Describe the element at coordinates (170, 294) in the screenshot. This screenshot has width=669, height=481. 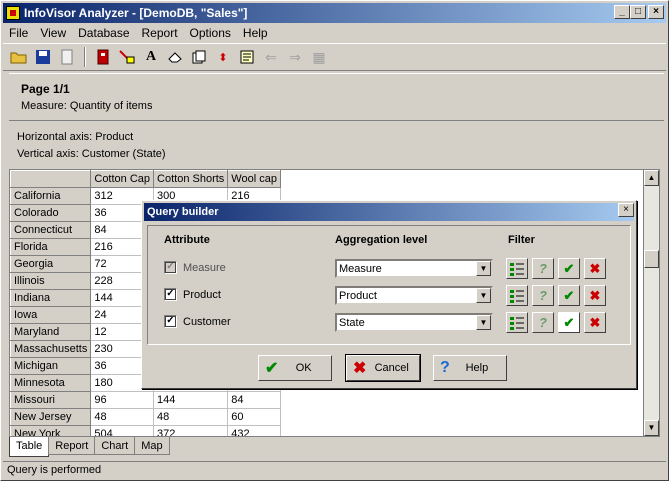
I see `product-checkbox: ✓` at that location.